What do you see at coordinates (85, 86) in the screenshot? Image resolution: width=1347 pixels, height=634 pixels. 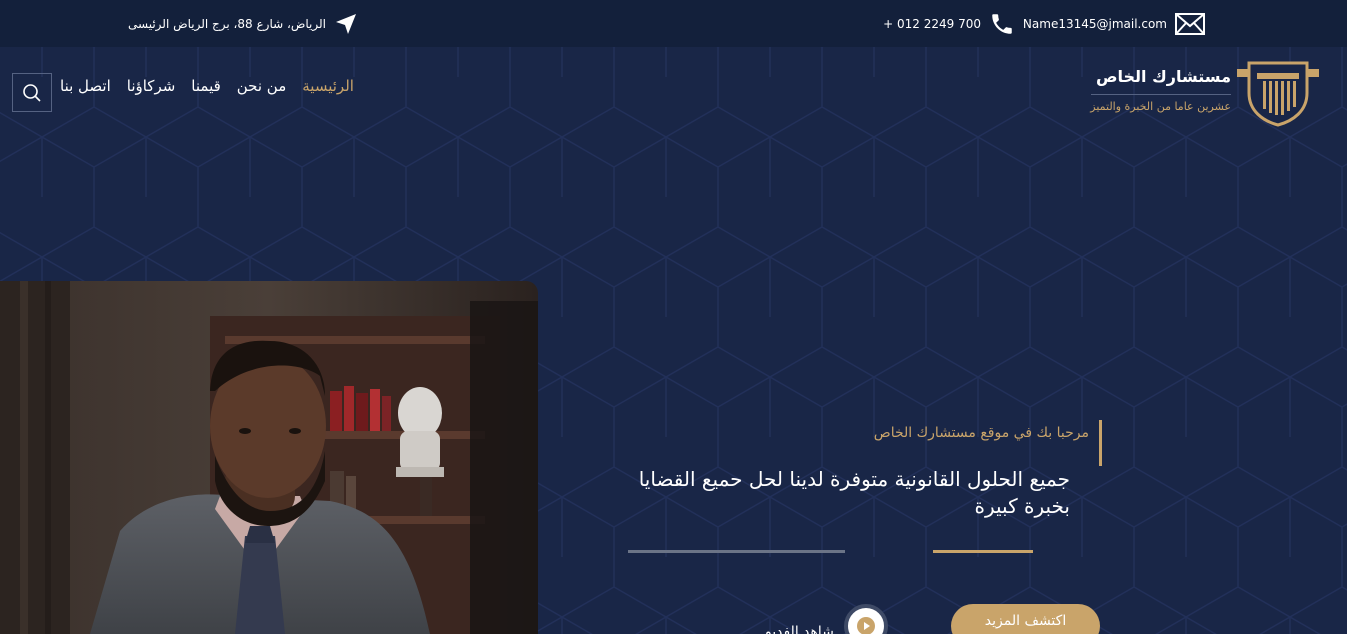 I see `nav-item-contact: اتصل بنا` at bounding box center [85, 86].